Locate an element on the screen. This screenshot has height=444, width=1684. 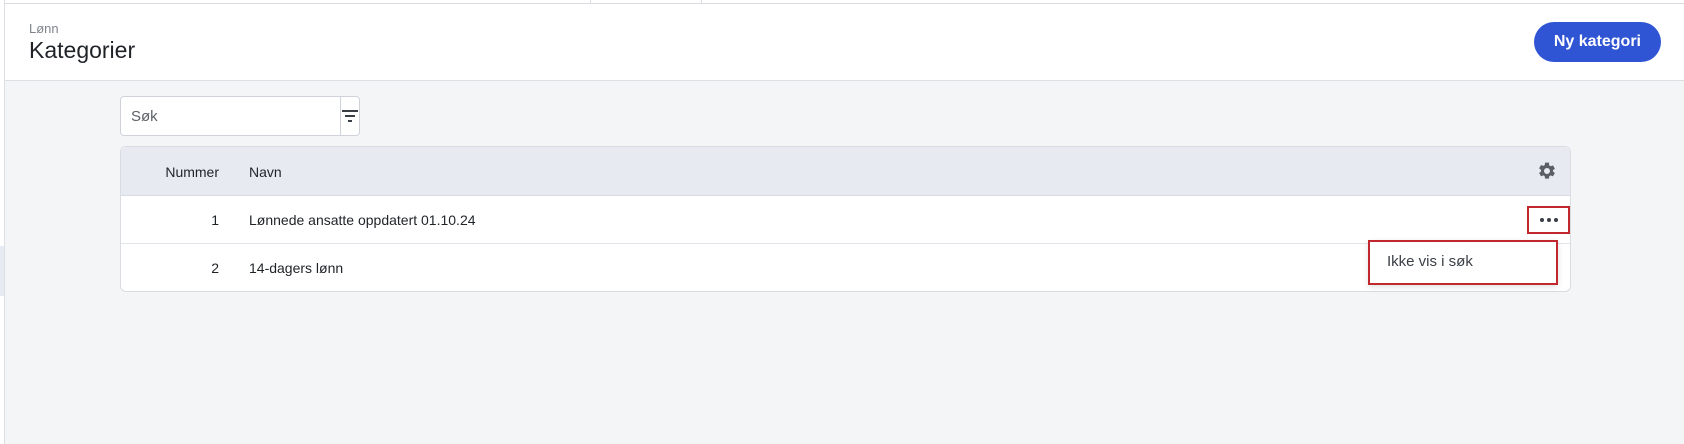
gear-icon is located at coordinates (1547, 170).